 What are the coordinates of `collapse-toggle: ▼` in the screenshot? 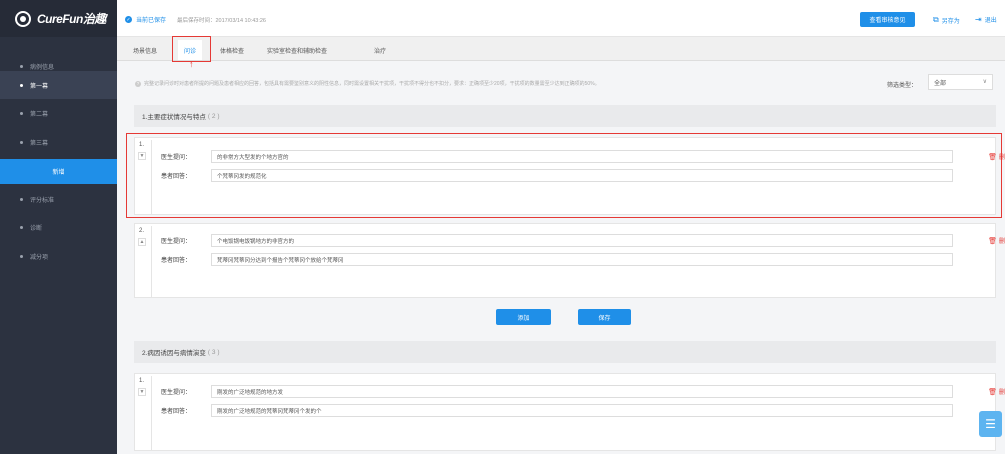 It's located at (142, 392).